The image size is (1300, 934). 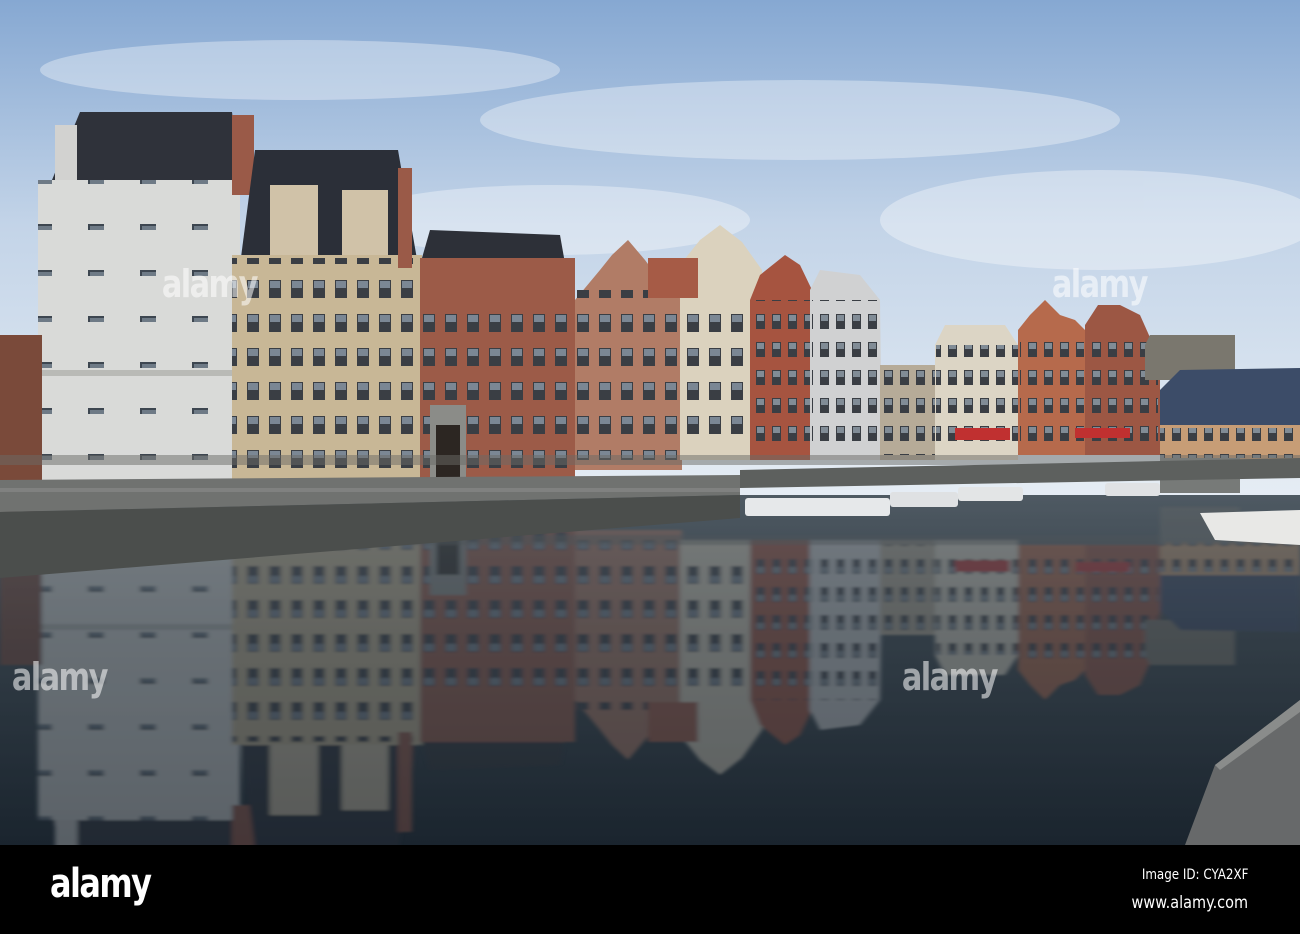 What do you see at coordinates (1194, 875) in the screenshot?
I see `image-id: Image ID: CYA2XF` at bounding box center [1194, 875].